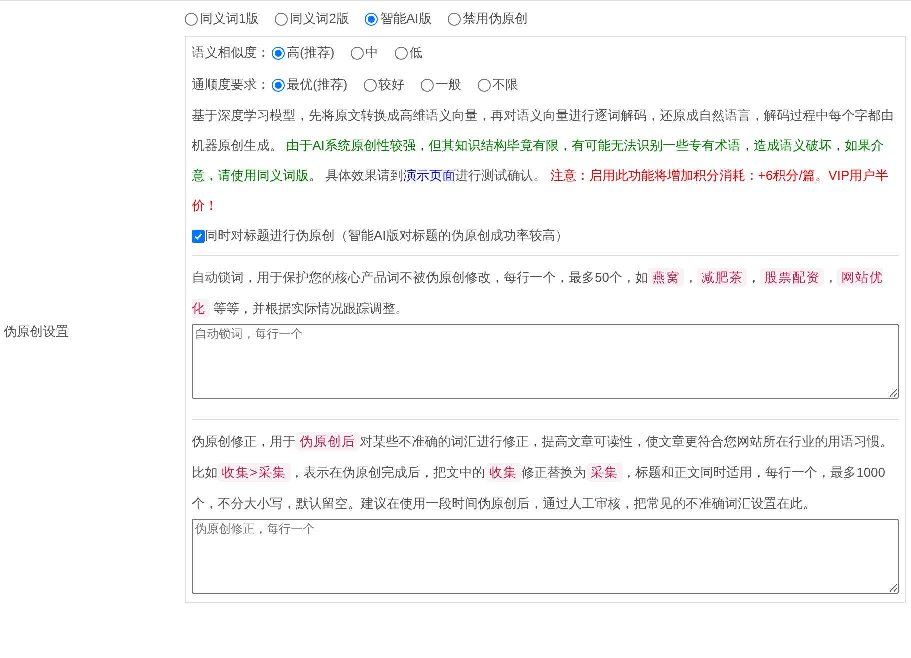 The image size is (911, 658). What do you see at coordinates (36, 331) in the screenshot?
I see `section-label: 伪原创设置` at bounding box center [36, 331].